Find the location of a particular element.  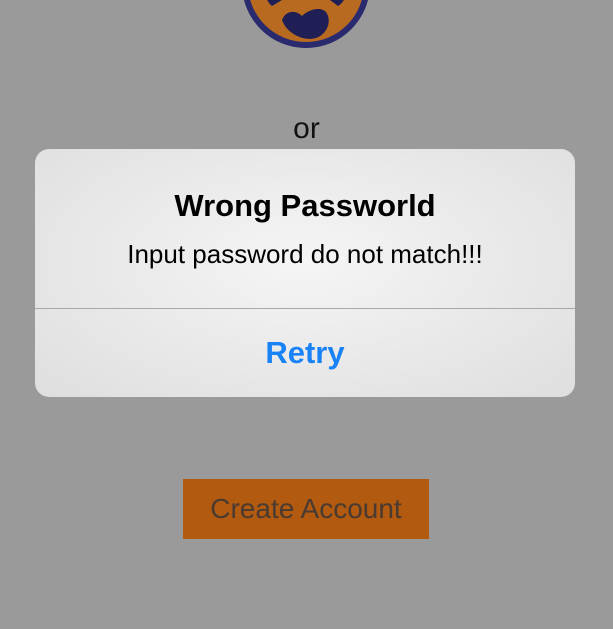

paw-logo-icon is located at coordinates (306, 24).